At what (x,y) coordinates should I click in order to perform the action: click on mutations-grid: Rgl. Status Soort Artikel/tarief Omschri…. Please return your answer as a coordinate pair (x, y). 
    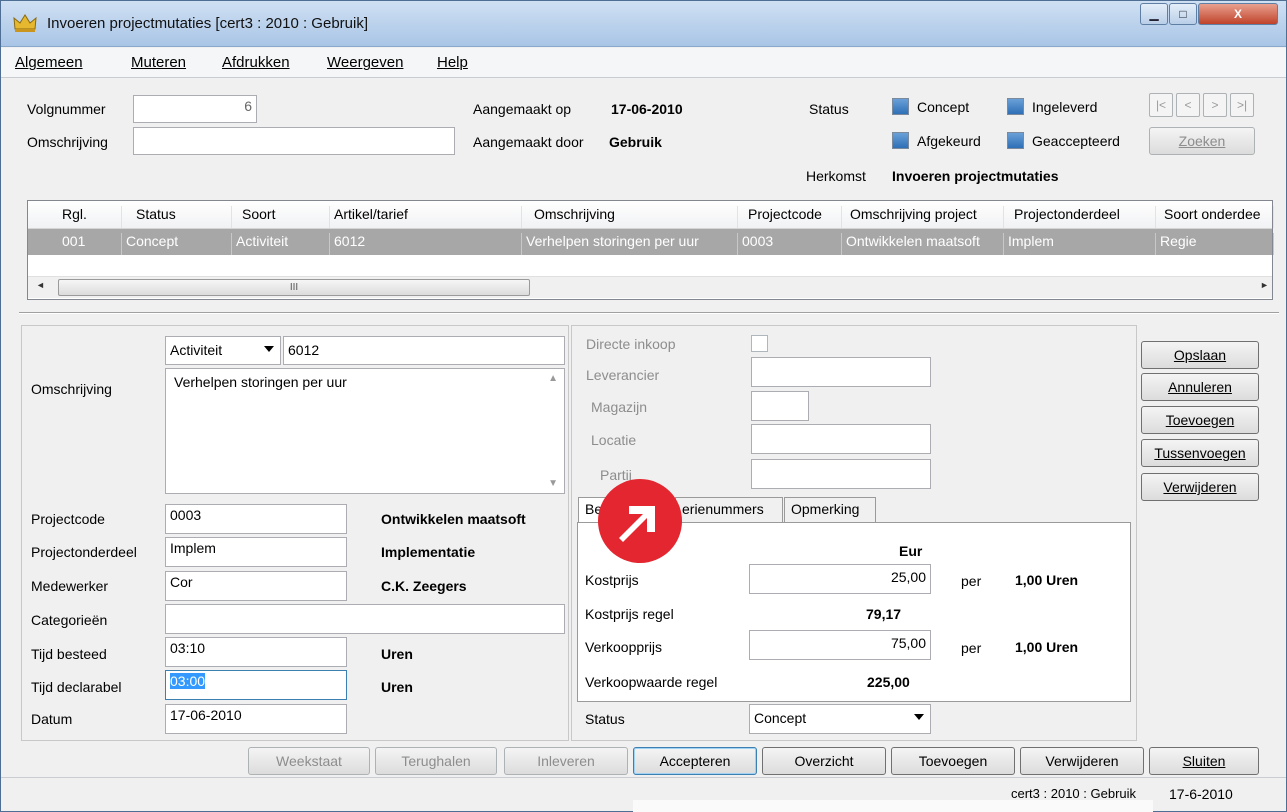
    Looking at the image, I should click on (650, 250).